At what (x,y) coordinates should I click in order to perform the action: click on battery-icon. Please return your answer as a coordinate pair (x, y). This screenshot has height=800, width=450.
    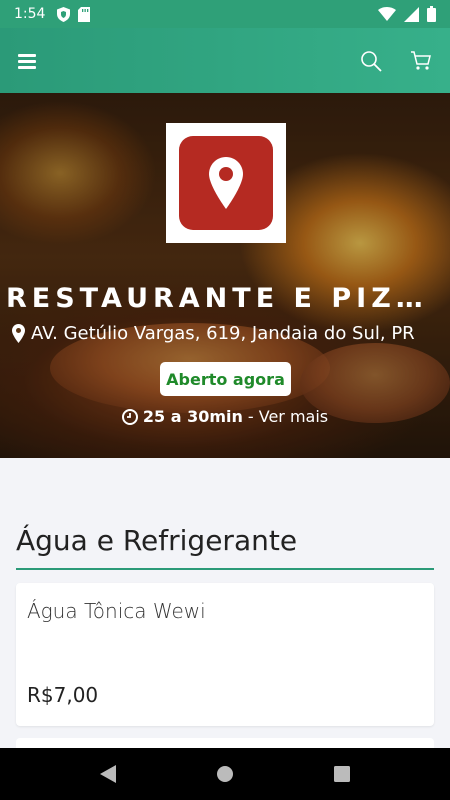
    Looking at the image, I should click on (431, 14).